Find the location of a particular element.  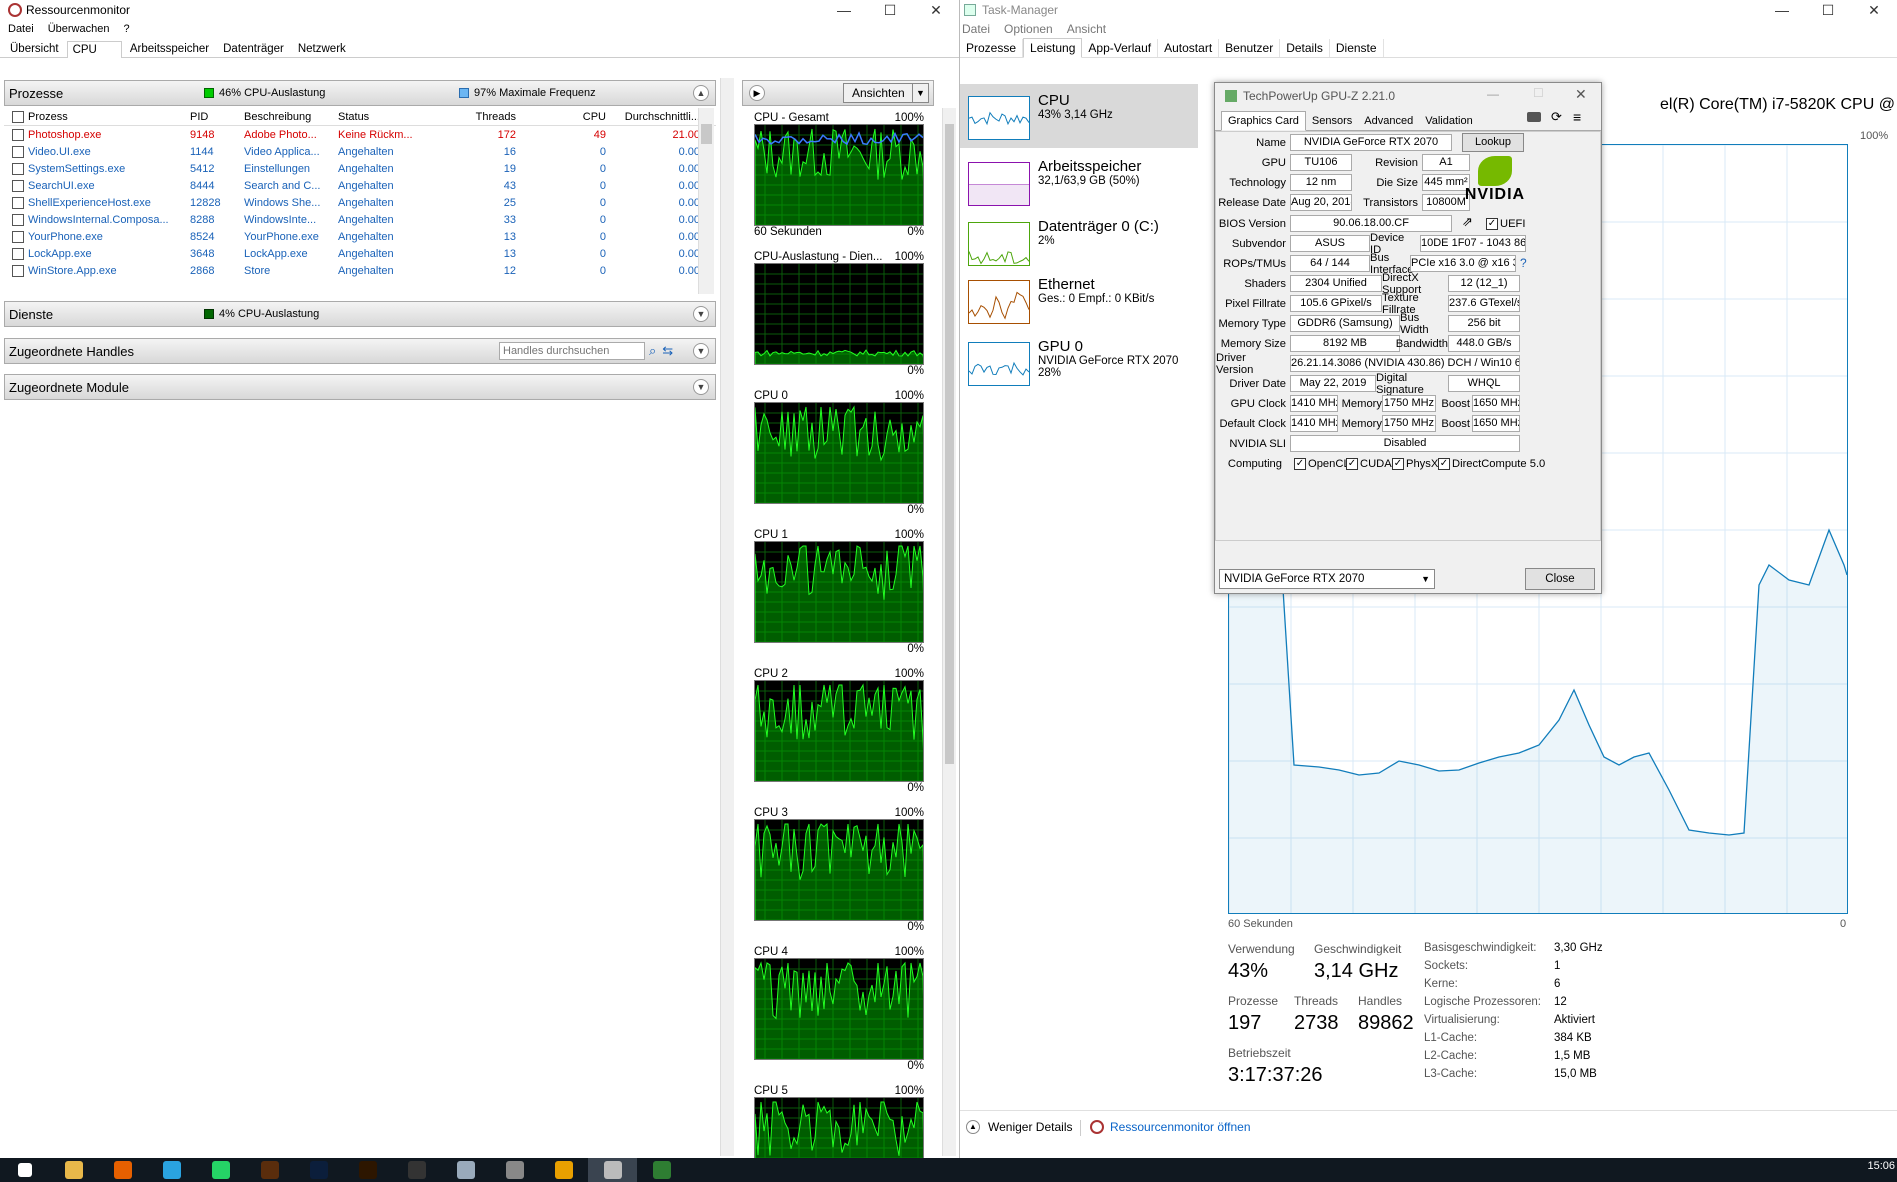

services-section-header: Dienste 4% CPU-Auslastung ▼ is located at coordinates (360, 314).